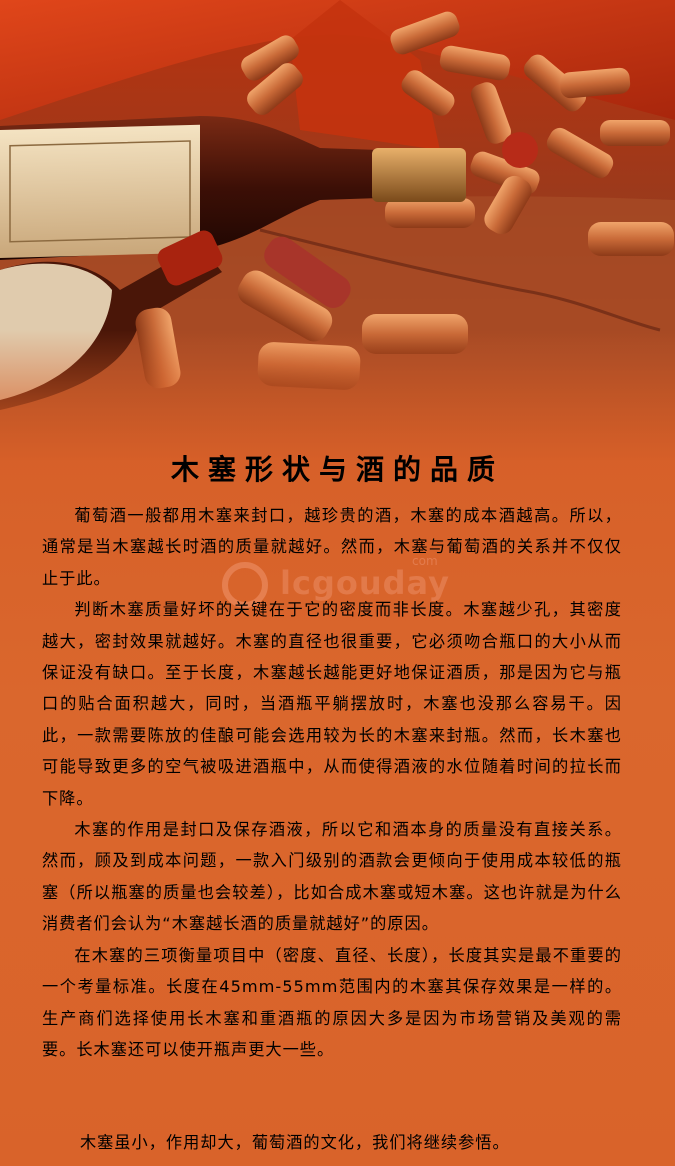  Describe the element at coordinates (295, 1142) in the screenshot. I see `closing-line: 木塞虽小，作用却大，葡萄酒的文化，我们将继续参悟。` at that location.